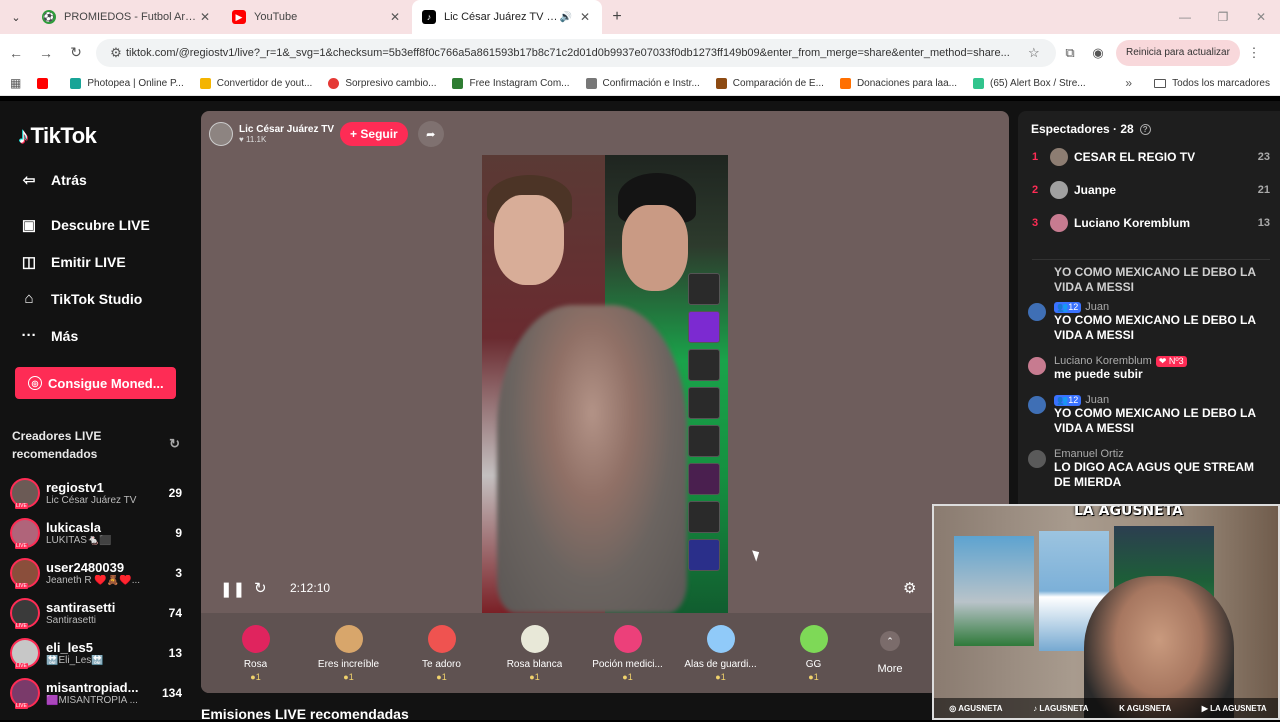 This screenshot has width=1280, height=722. I want to click on tab-tiktok-live: ♪ Lic César Juárez TV (@regiostv1) 🔊 ✕, so click(507, 17).